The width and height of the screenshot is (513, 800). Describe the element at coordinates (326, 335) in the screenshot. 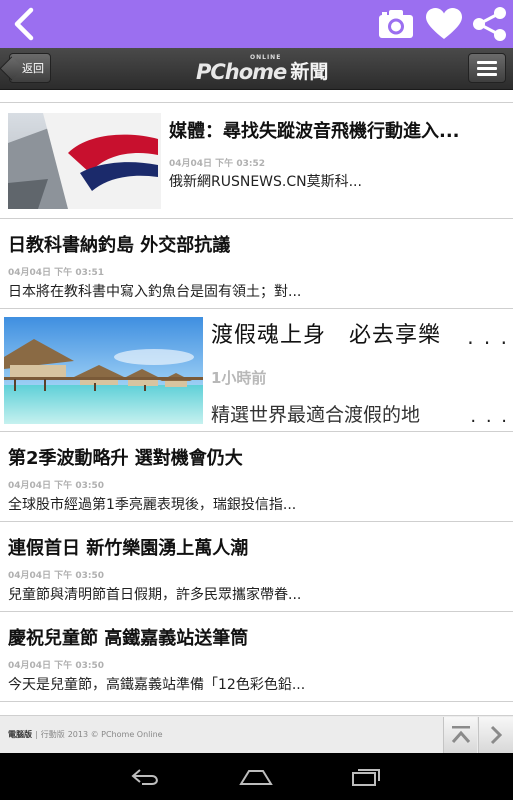

I see `news-title: 渡假魂上身 必去享樂` at that location.